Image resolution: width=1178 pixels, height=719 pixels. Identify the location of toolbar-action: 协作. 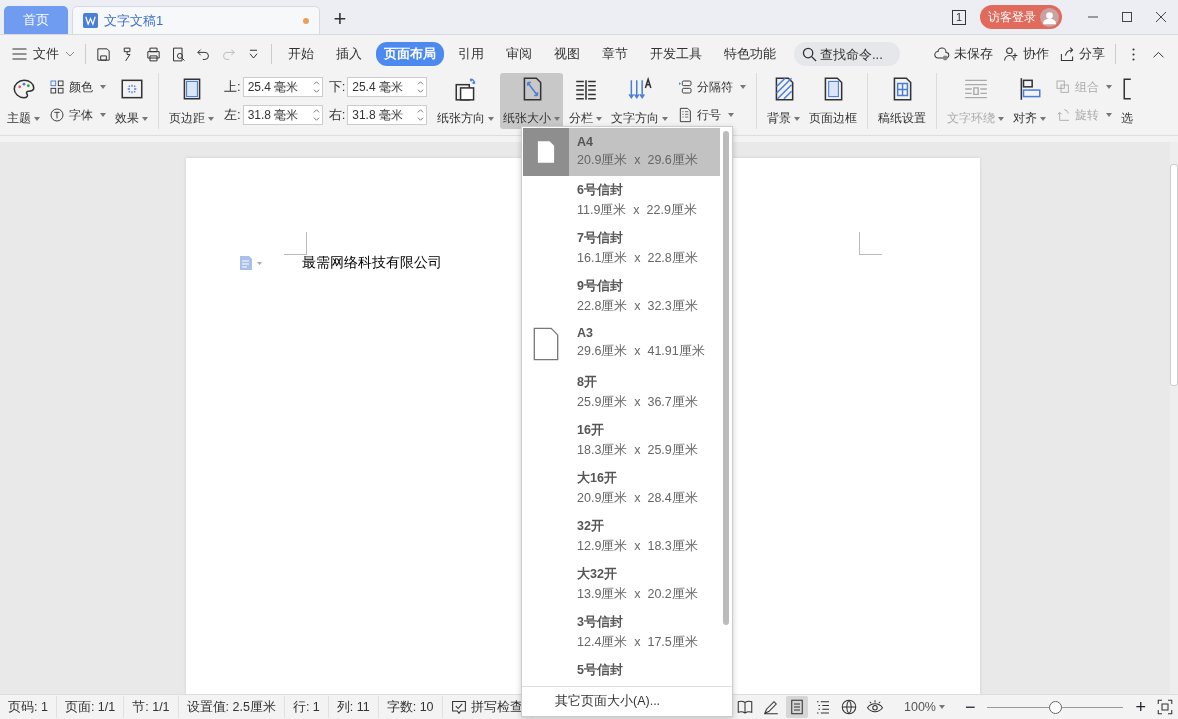
(1026, 54).